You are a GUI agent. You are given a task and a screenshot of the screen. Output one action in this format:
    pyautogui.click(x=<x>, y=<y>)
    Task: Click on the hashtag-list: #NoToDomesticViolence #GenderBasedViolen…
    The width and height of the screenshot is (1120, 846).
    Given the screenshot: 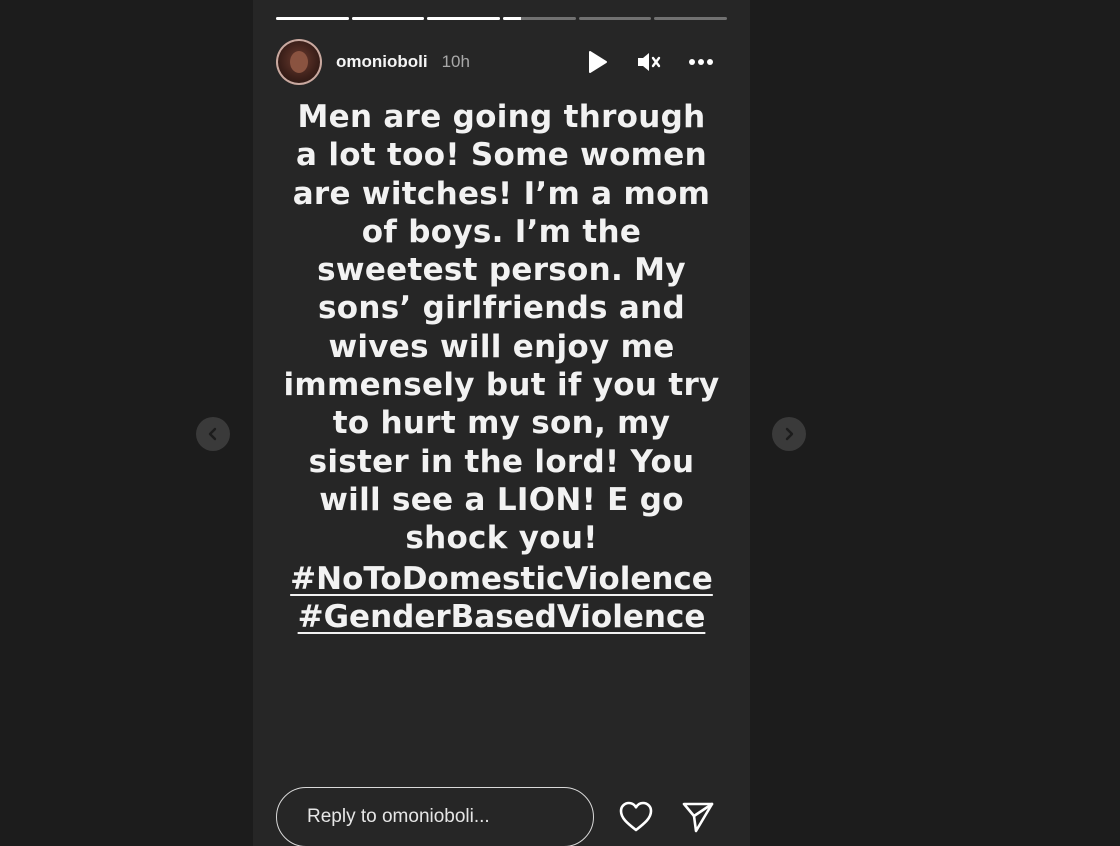 What is the action you would take?
    pyautogui.click(x=501, y=598)
    